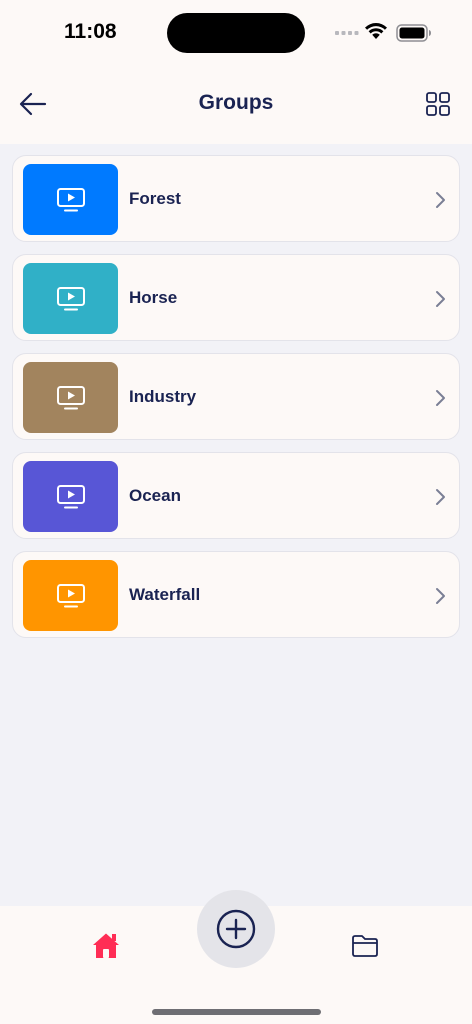  I want to click on group-label: Waterfall, so click(165, 594).